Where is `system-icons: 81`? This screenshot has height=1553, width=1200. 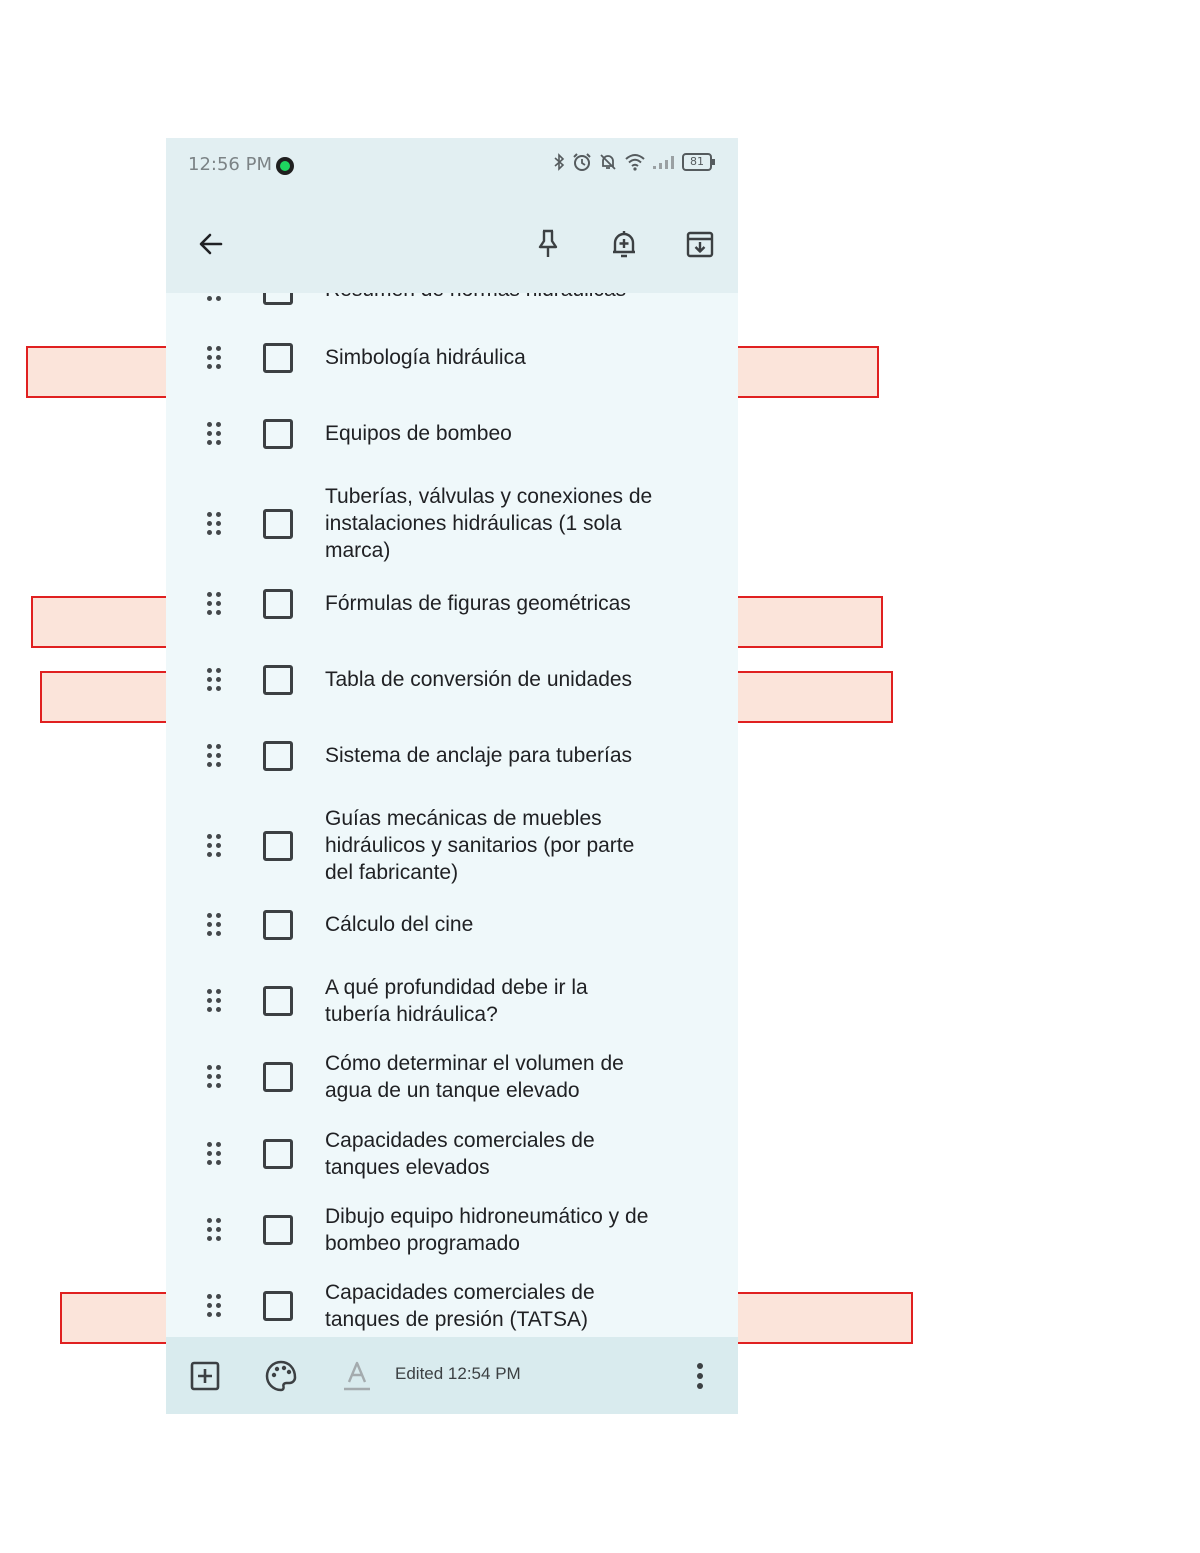 system-icons: 81 is located at coordinates (633, 162).